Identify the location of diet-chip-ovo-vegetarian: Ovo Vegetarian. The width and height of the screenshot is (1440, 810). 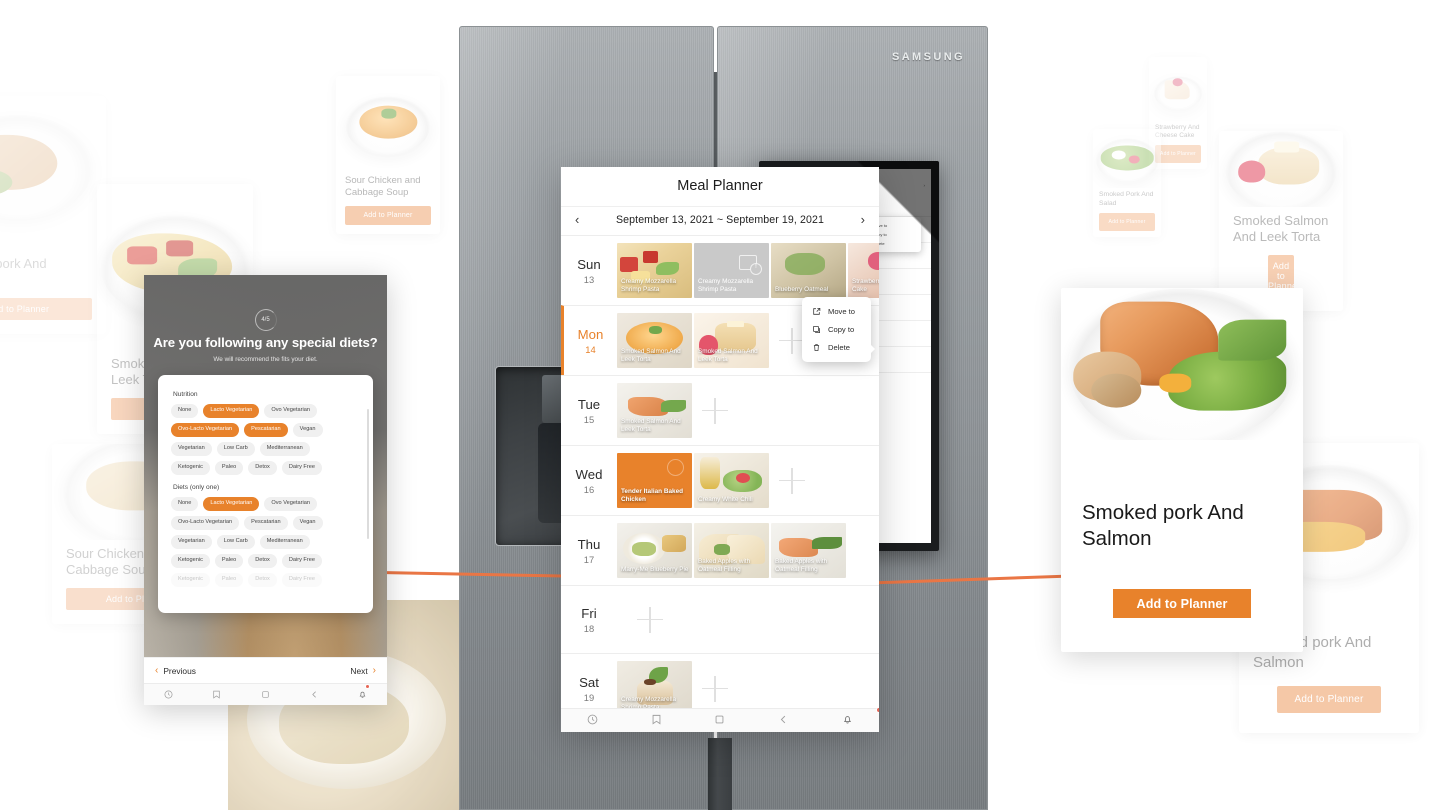
(290, 411).